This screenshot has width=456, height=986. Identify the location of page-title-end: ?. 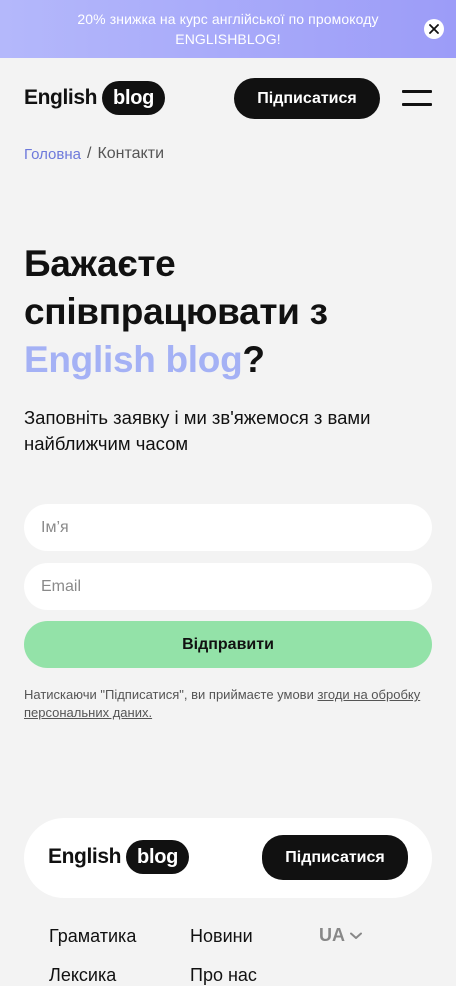
(253, 359).